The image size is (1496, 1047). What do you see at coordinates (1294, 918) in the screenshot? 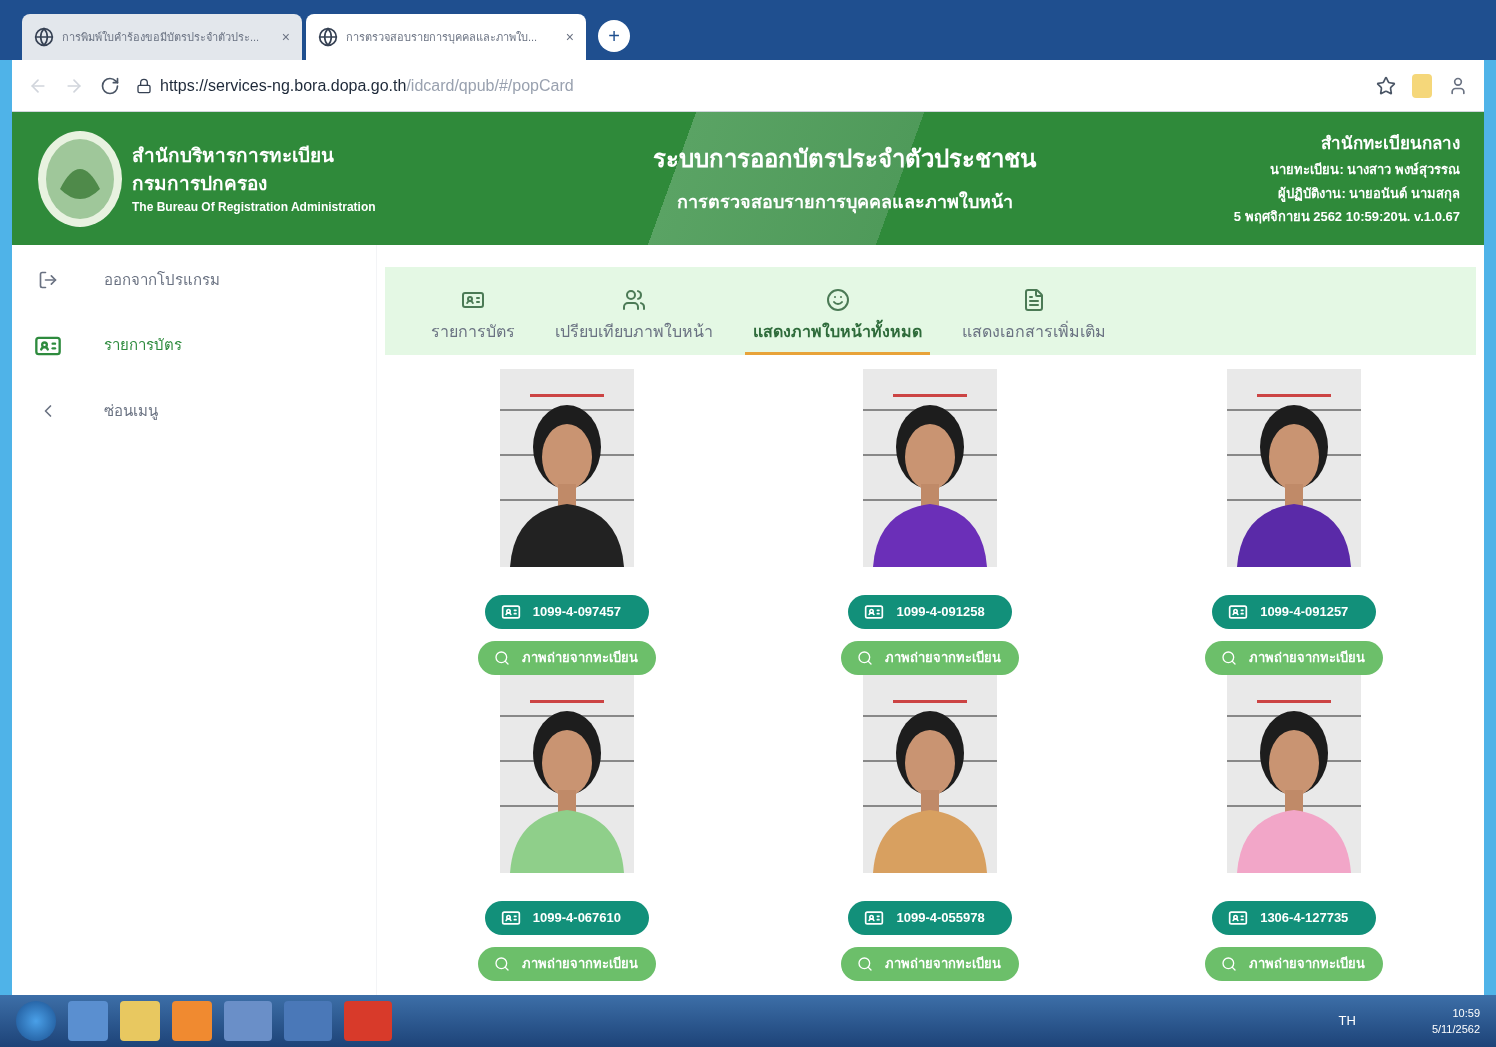
I see `card-number-button: 1306-4-127735` at bounding box center [1294, 918].